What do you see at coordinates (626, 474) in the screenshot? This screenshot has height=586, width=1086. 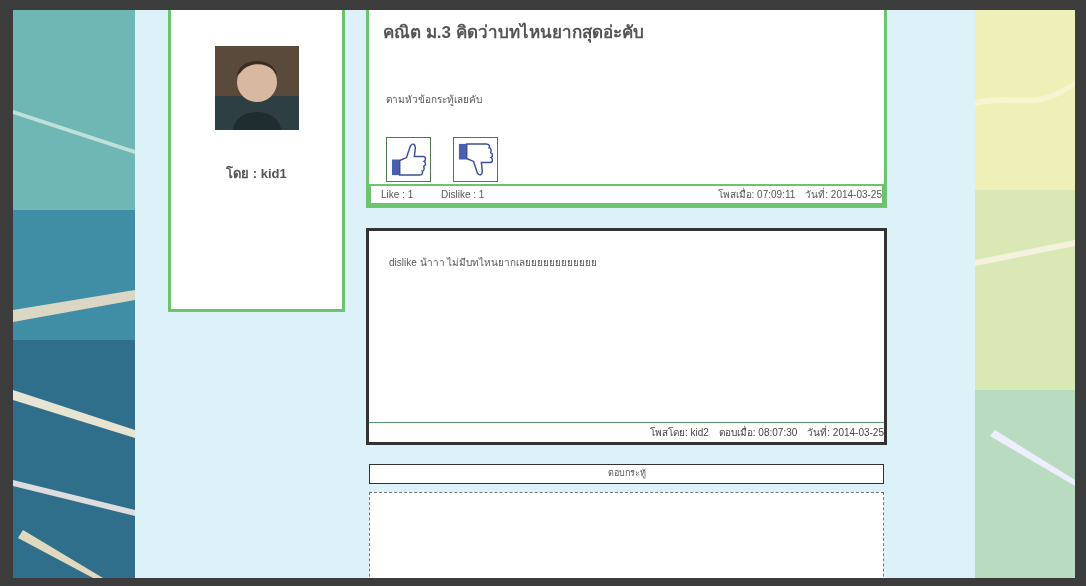 I see `reply-header: ตอบกระทู้` at bounding box center [626, 474].